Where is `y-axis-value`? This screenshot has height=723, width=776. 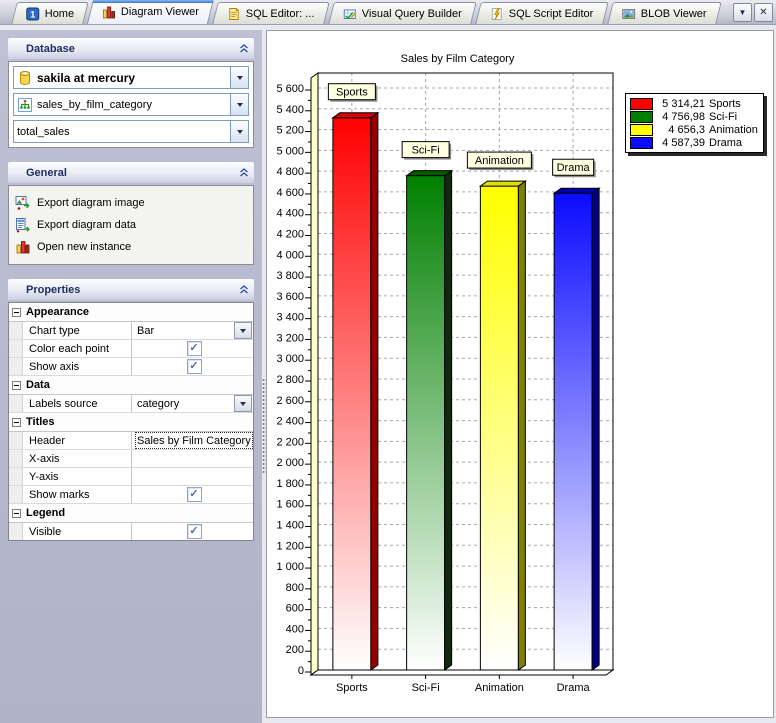
y-axis-value is located at coordinates (194, 476).